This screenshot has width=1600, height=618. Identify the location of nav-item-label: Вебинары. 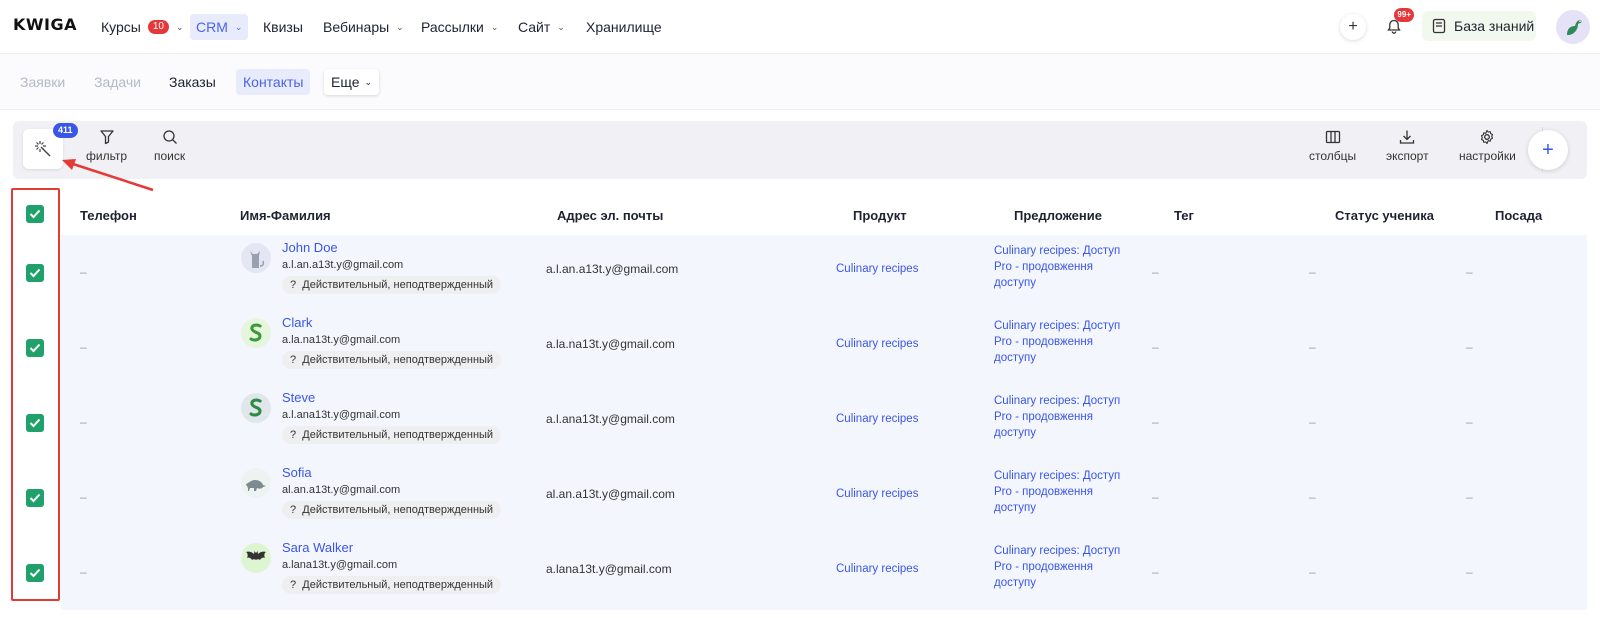
(356, 27).